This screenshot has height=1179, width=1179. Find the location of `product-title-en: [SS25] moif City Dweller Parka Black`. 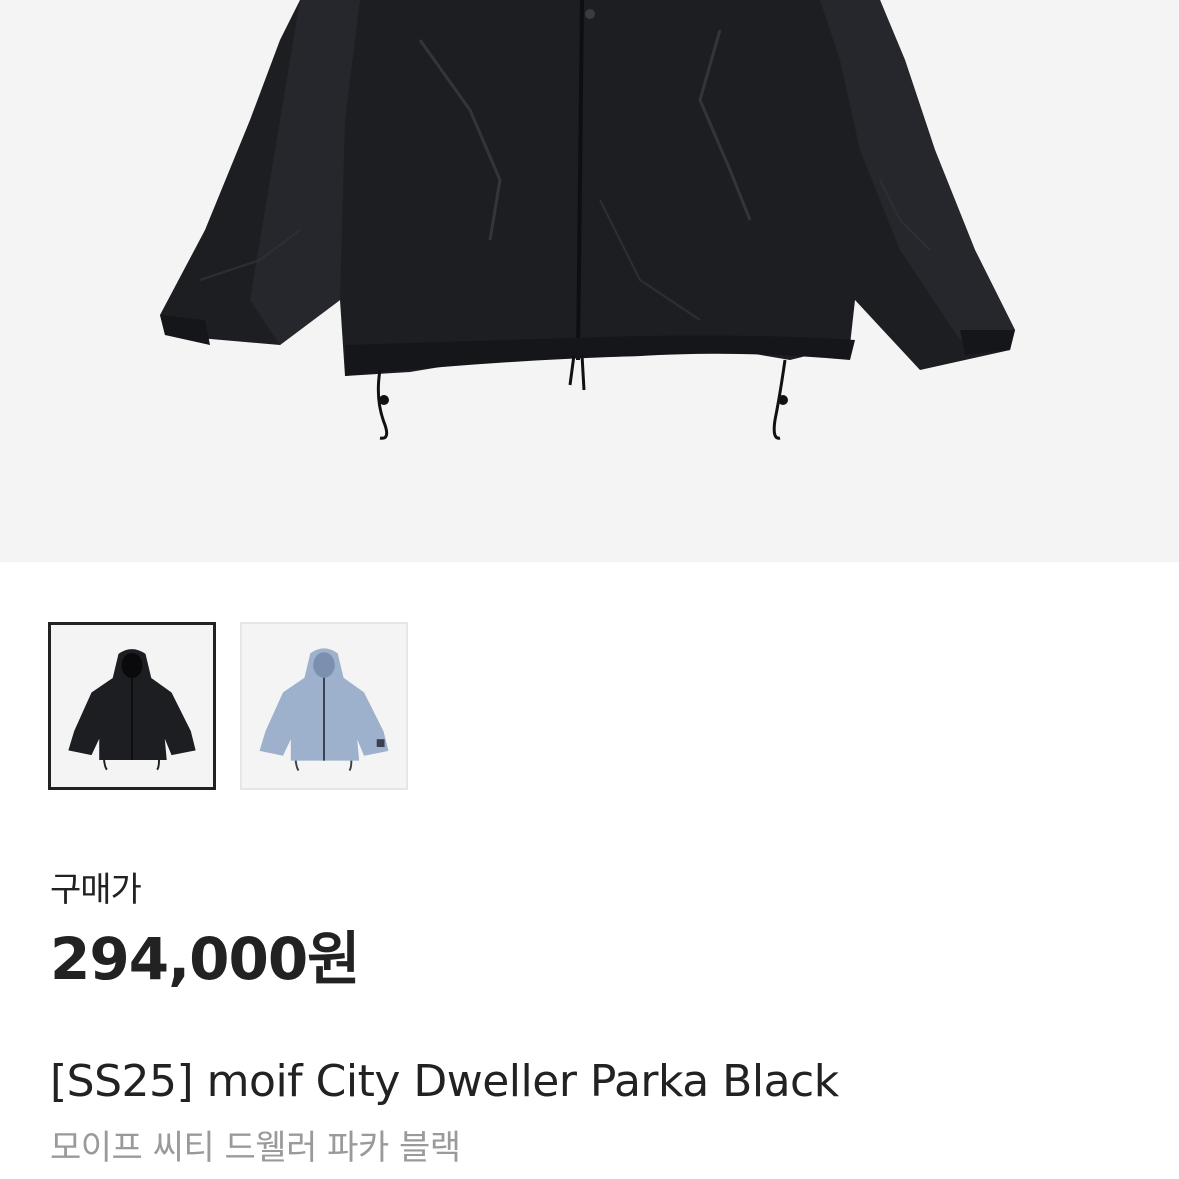

product-title-en: [SS25] moif City Dweller Parka Black is located at coordinates (444, 1081).